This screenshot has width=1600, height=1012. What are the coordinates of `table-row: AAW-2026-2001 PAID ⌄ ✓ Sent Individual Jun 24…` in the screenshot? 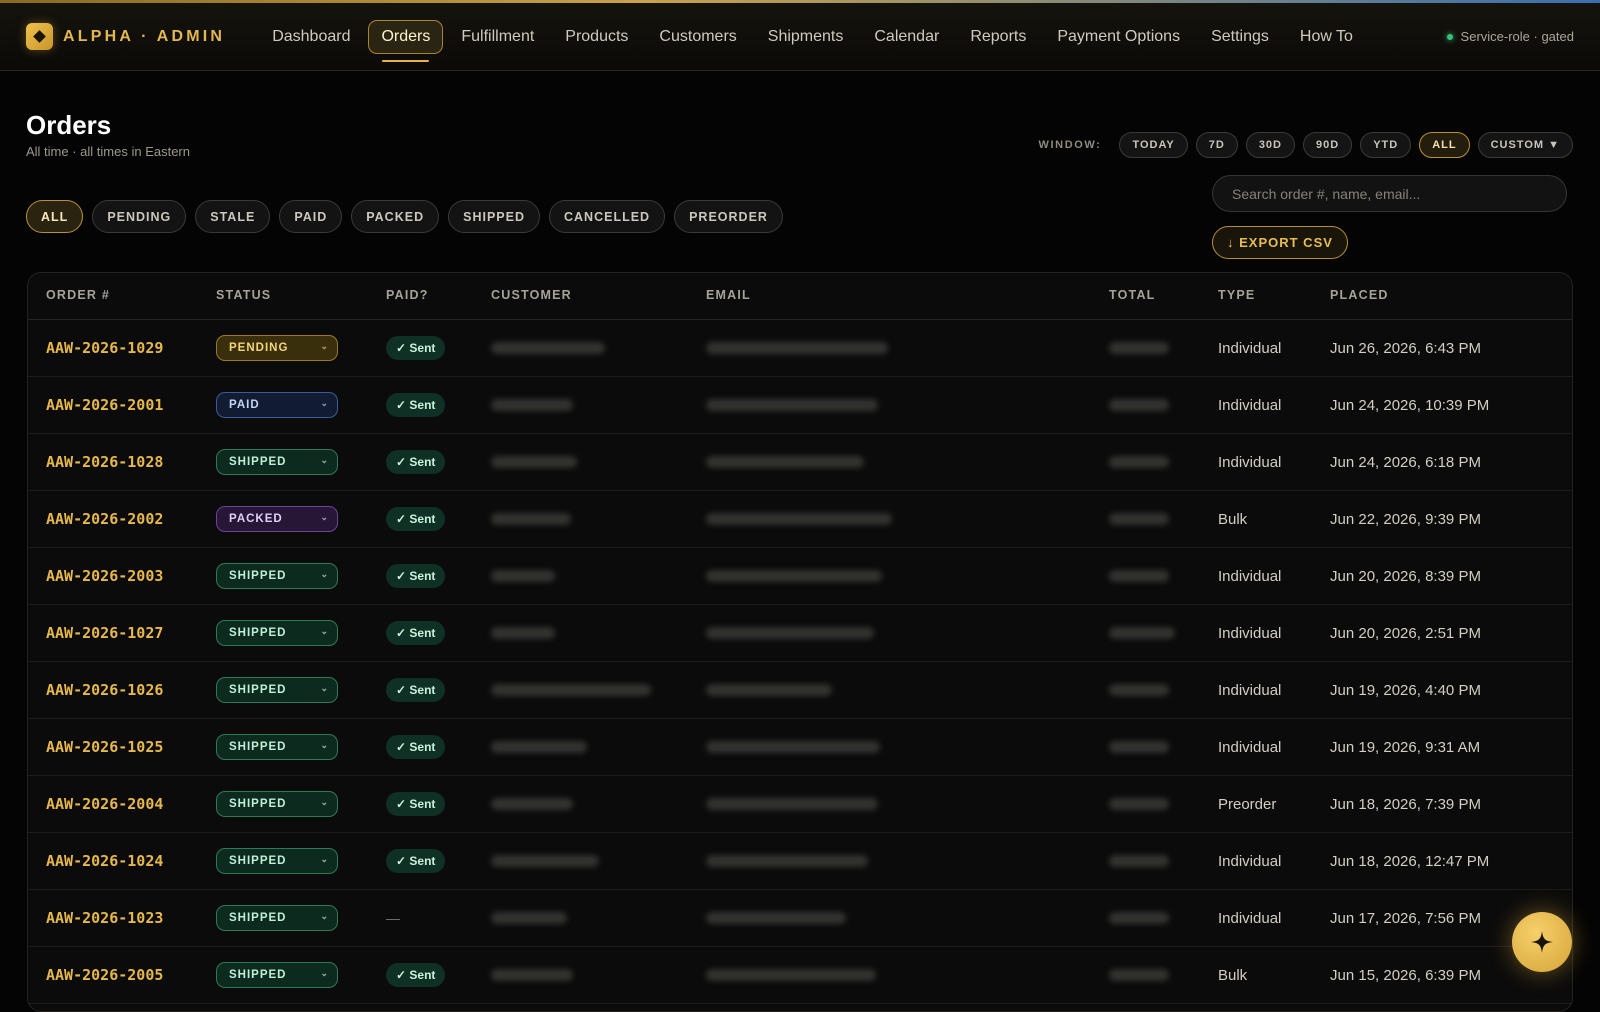 It's located at (800, 405).